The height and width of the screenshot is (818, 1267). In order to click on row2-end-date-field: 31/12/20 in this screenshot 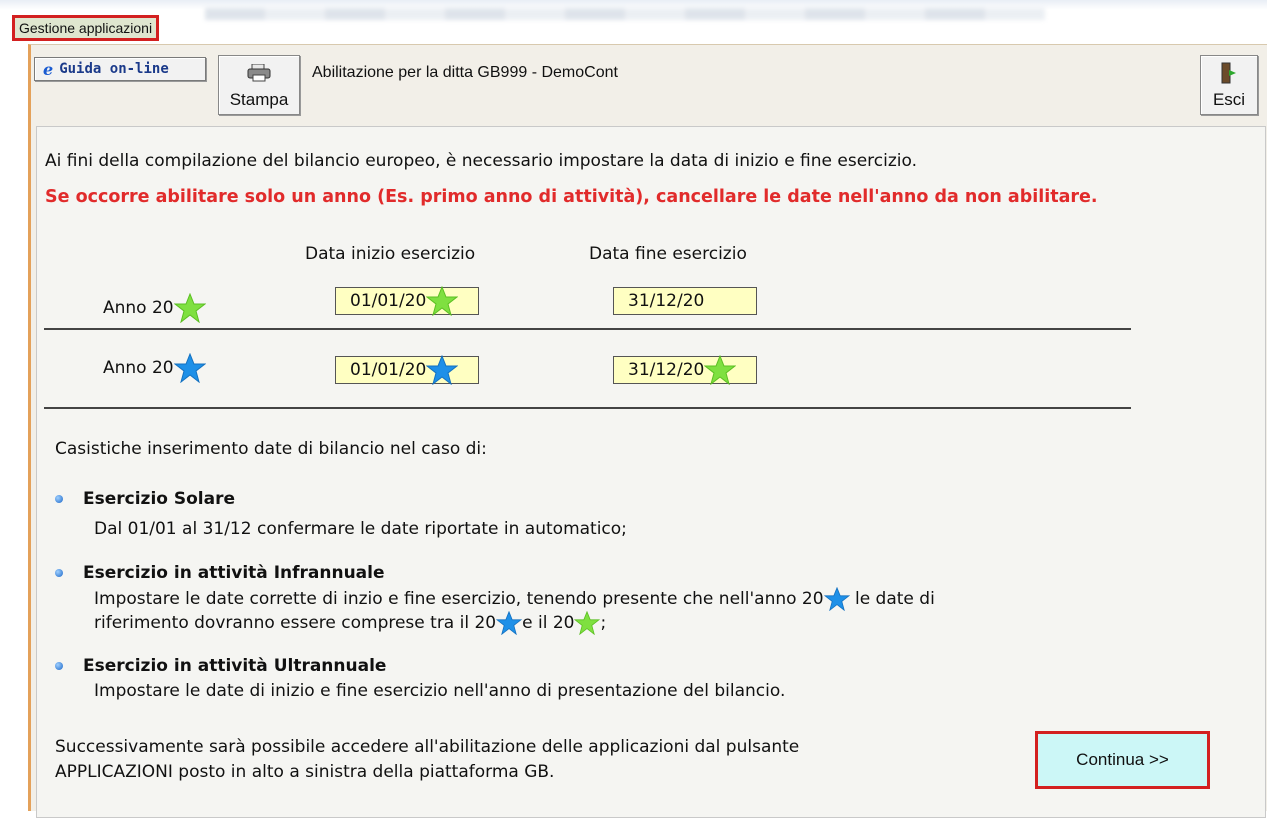, I will do `click(685, 370)`.